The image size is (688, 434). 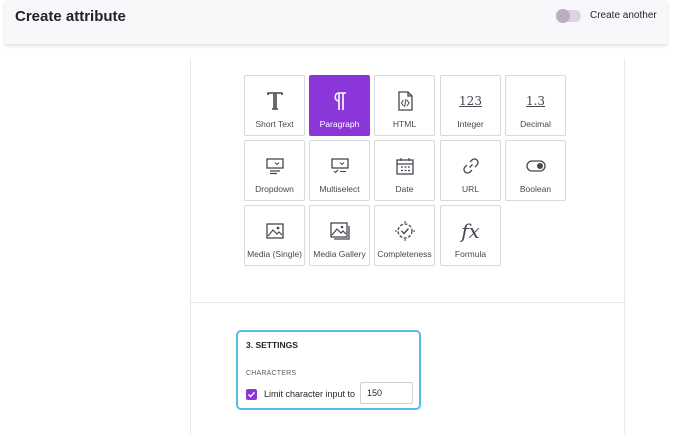 I want to click on settings-title: 3. SETTINGS, so click(x=272, y=345).